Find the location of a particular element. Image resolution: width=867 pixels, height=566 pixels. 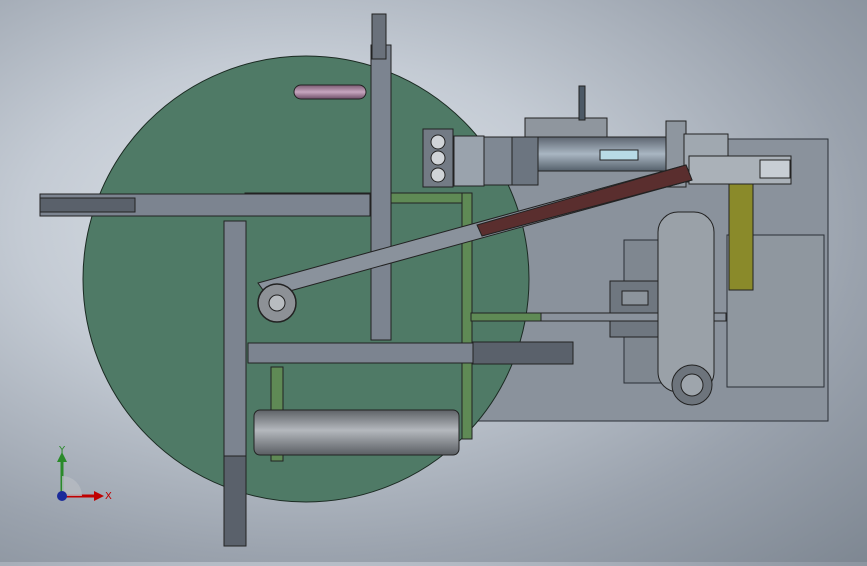

olive-bracket is located at coordinates (741, 237).